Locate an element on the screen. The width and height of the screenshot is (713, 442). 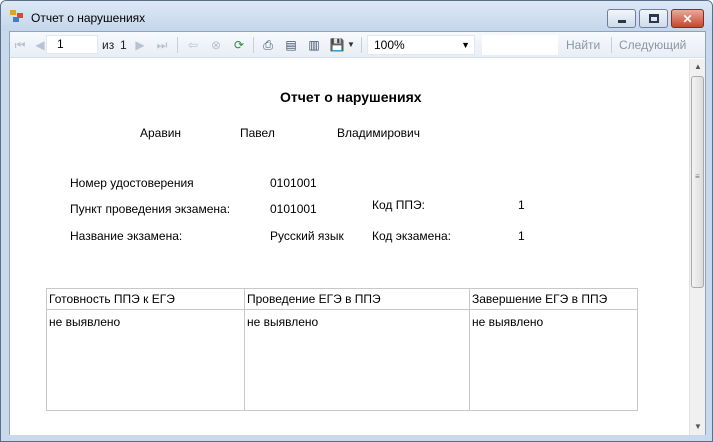
patronymic: Владимирович is located at coordinates (379, 133).